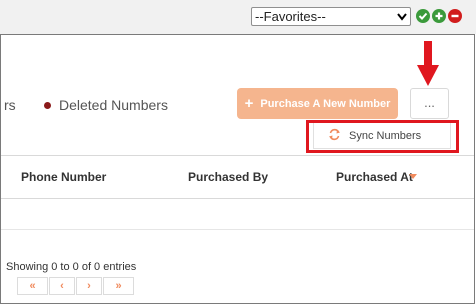 This screenshot has width=476, height=305. What do you see at coordinates (402, 16) in the screenshot?
I see `chevron-down-icon` at bounding box center [402, 16].